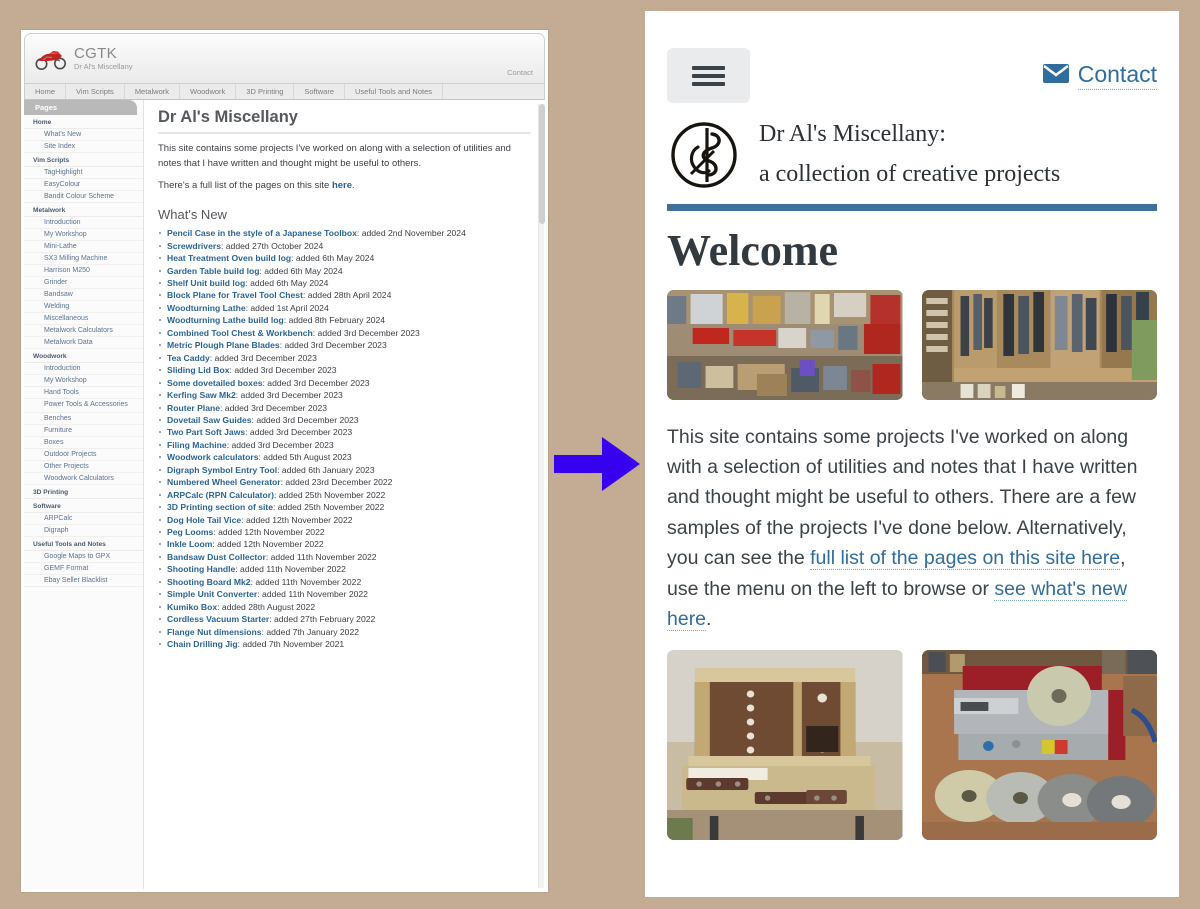  I want to click on desktop-contact-link: Contact, so click(520, 72).